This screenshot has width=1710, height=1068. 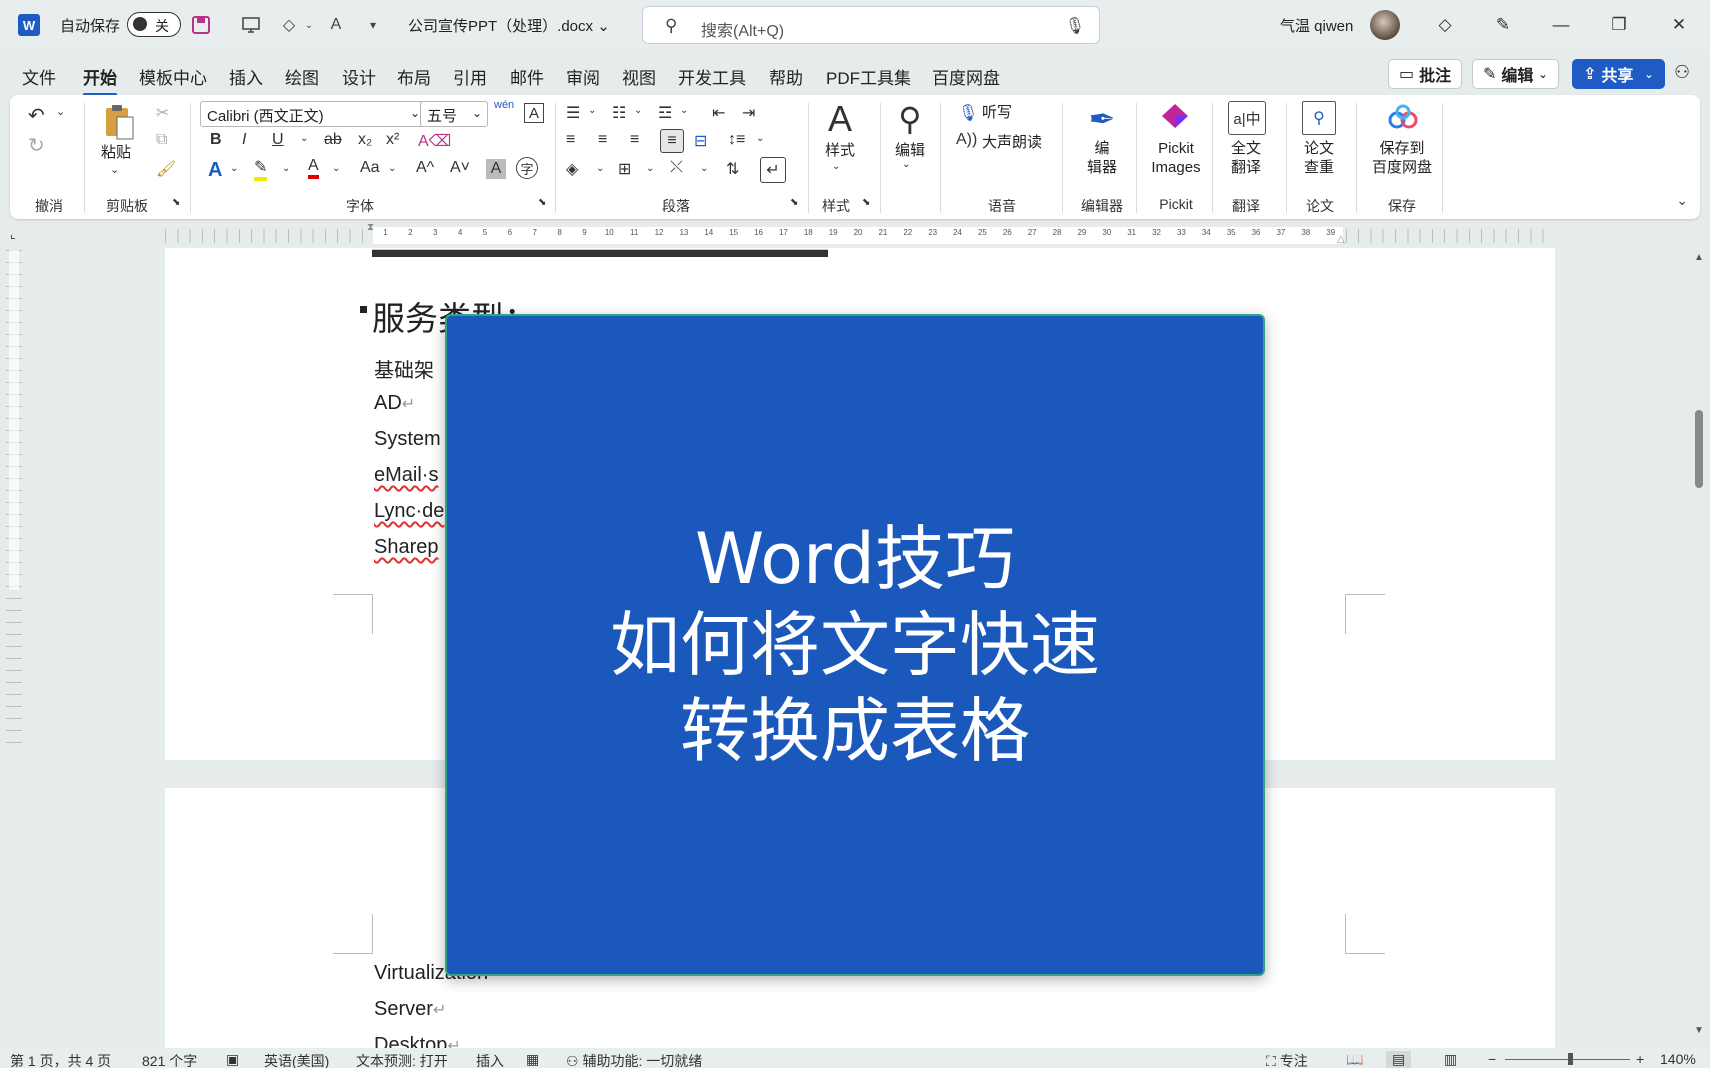 What do you see at coordinates (736, 140) in the screenshot?
I see `line-spacing-icon: ↕≡` at bounding box center [736, 140].